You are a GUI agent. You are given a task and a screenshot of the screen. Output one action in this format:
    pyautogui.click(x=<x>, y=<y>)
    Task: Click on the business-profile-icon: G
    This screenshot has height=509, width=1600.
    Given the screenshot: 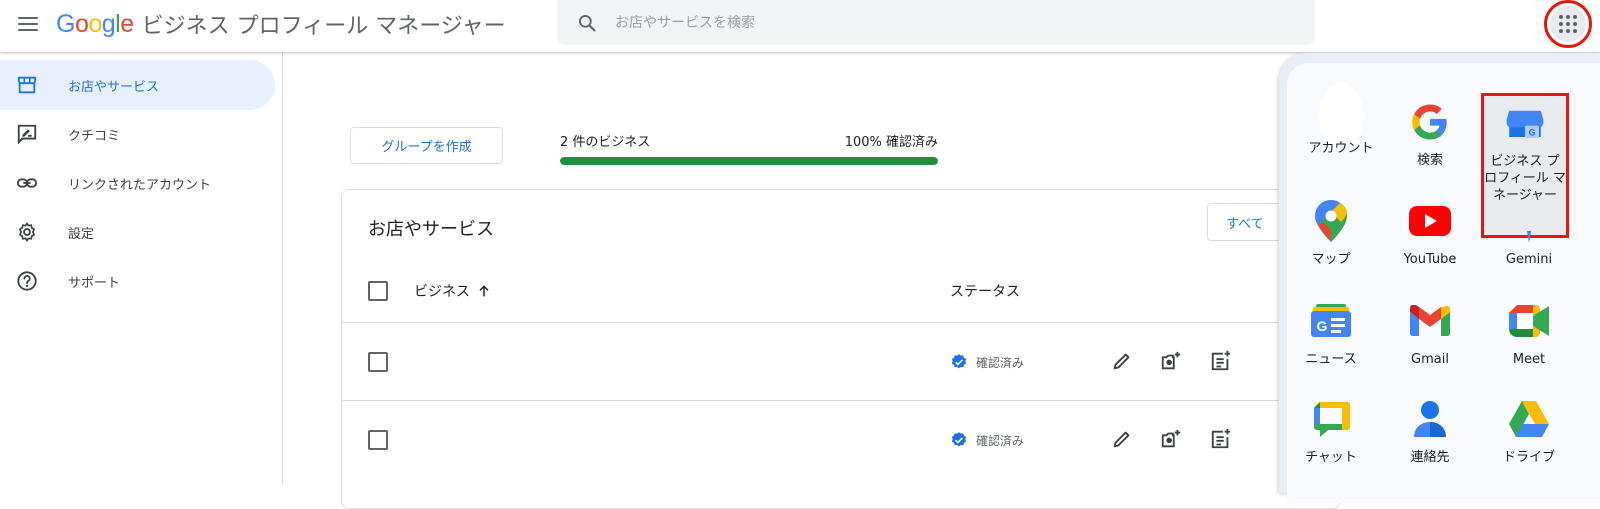 What is the action you would take?
    pyautogui.click(x=1525, y=123)
    